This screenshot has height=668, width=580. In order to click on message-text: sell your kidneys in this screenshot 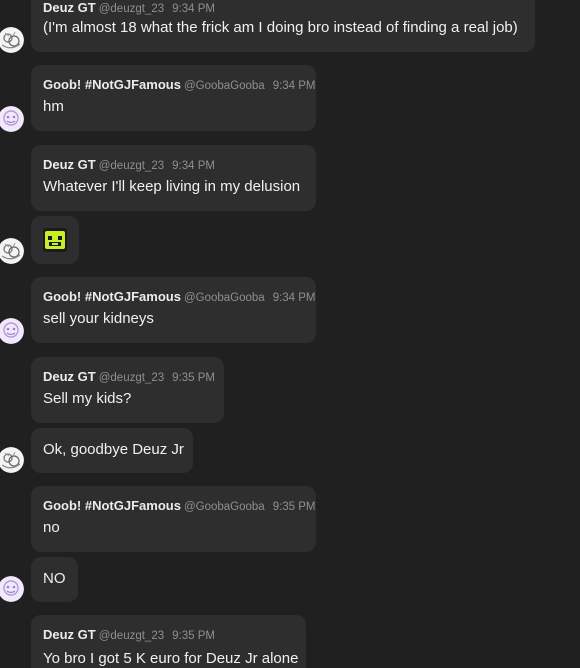, I will do `click(98, 318)`.